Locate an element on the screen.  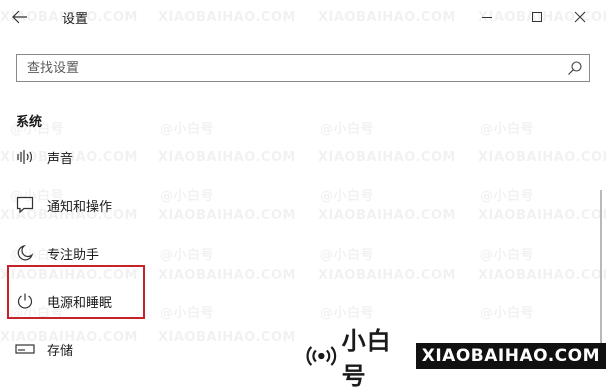
back-button is located at coordinates (20, 17).